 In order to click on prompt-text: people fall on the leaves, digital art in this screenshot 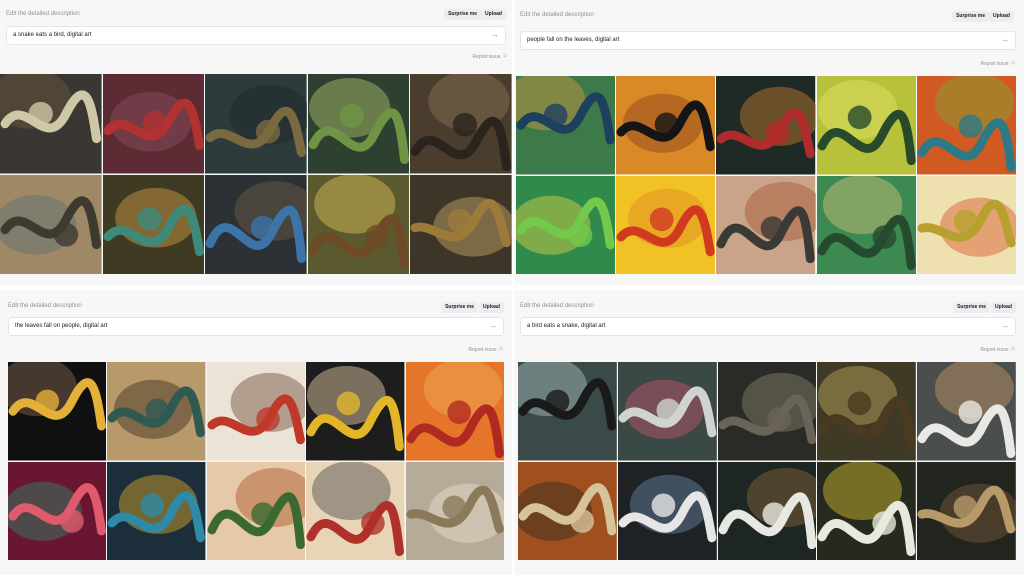, I will do `click(573, 40)`.